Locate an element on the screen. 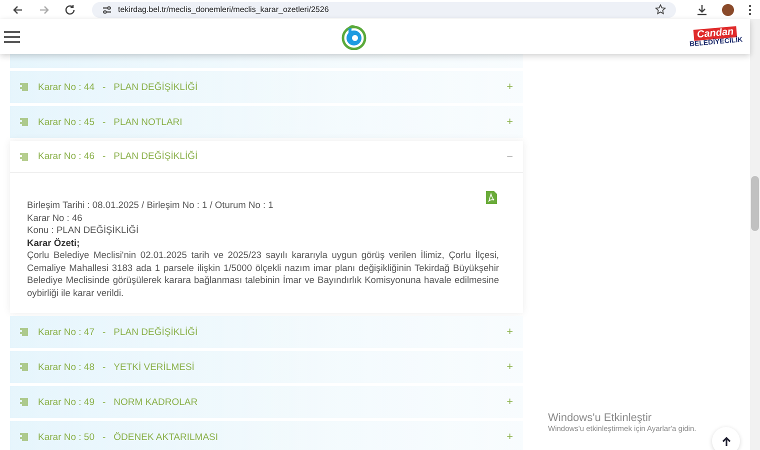  decision-number: Karar No : 48 is located at coordinates (66, 367).